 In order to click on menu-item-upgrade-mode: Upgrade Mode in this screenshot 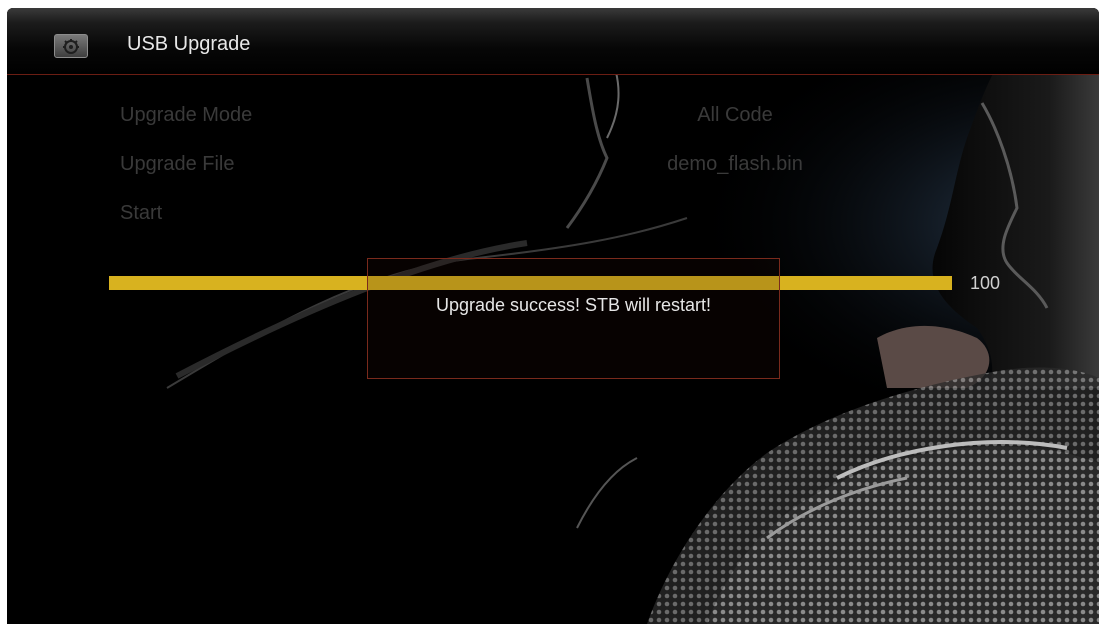, I will do `click(186, 115)`.